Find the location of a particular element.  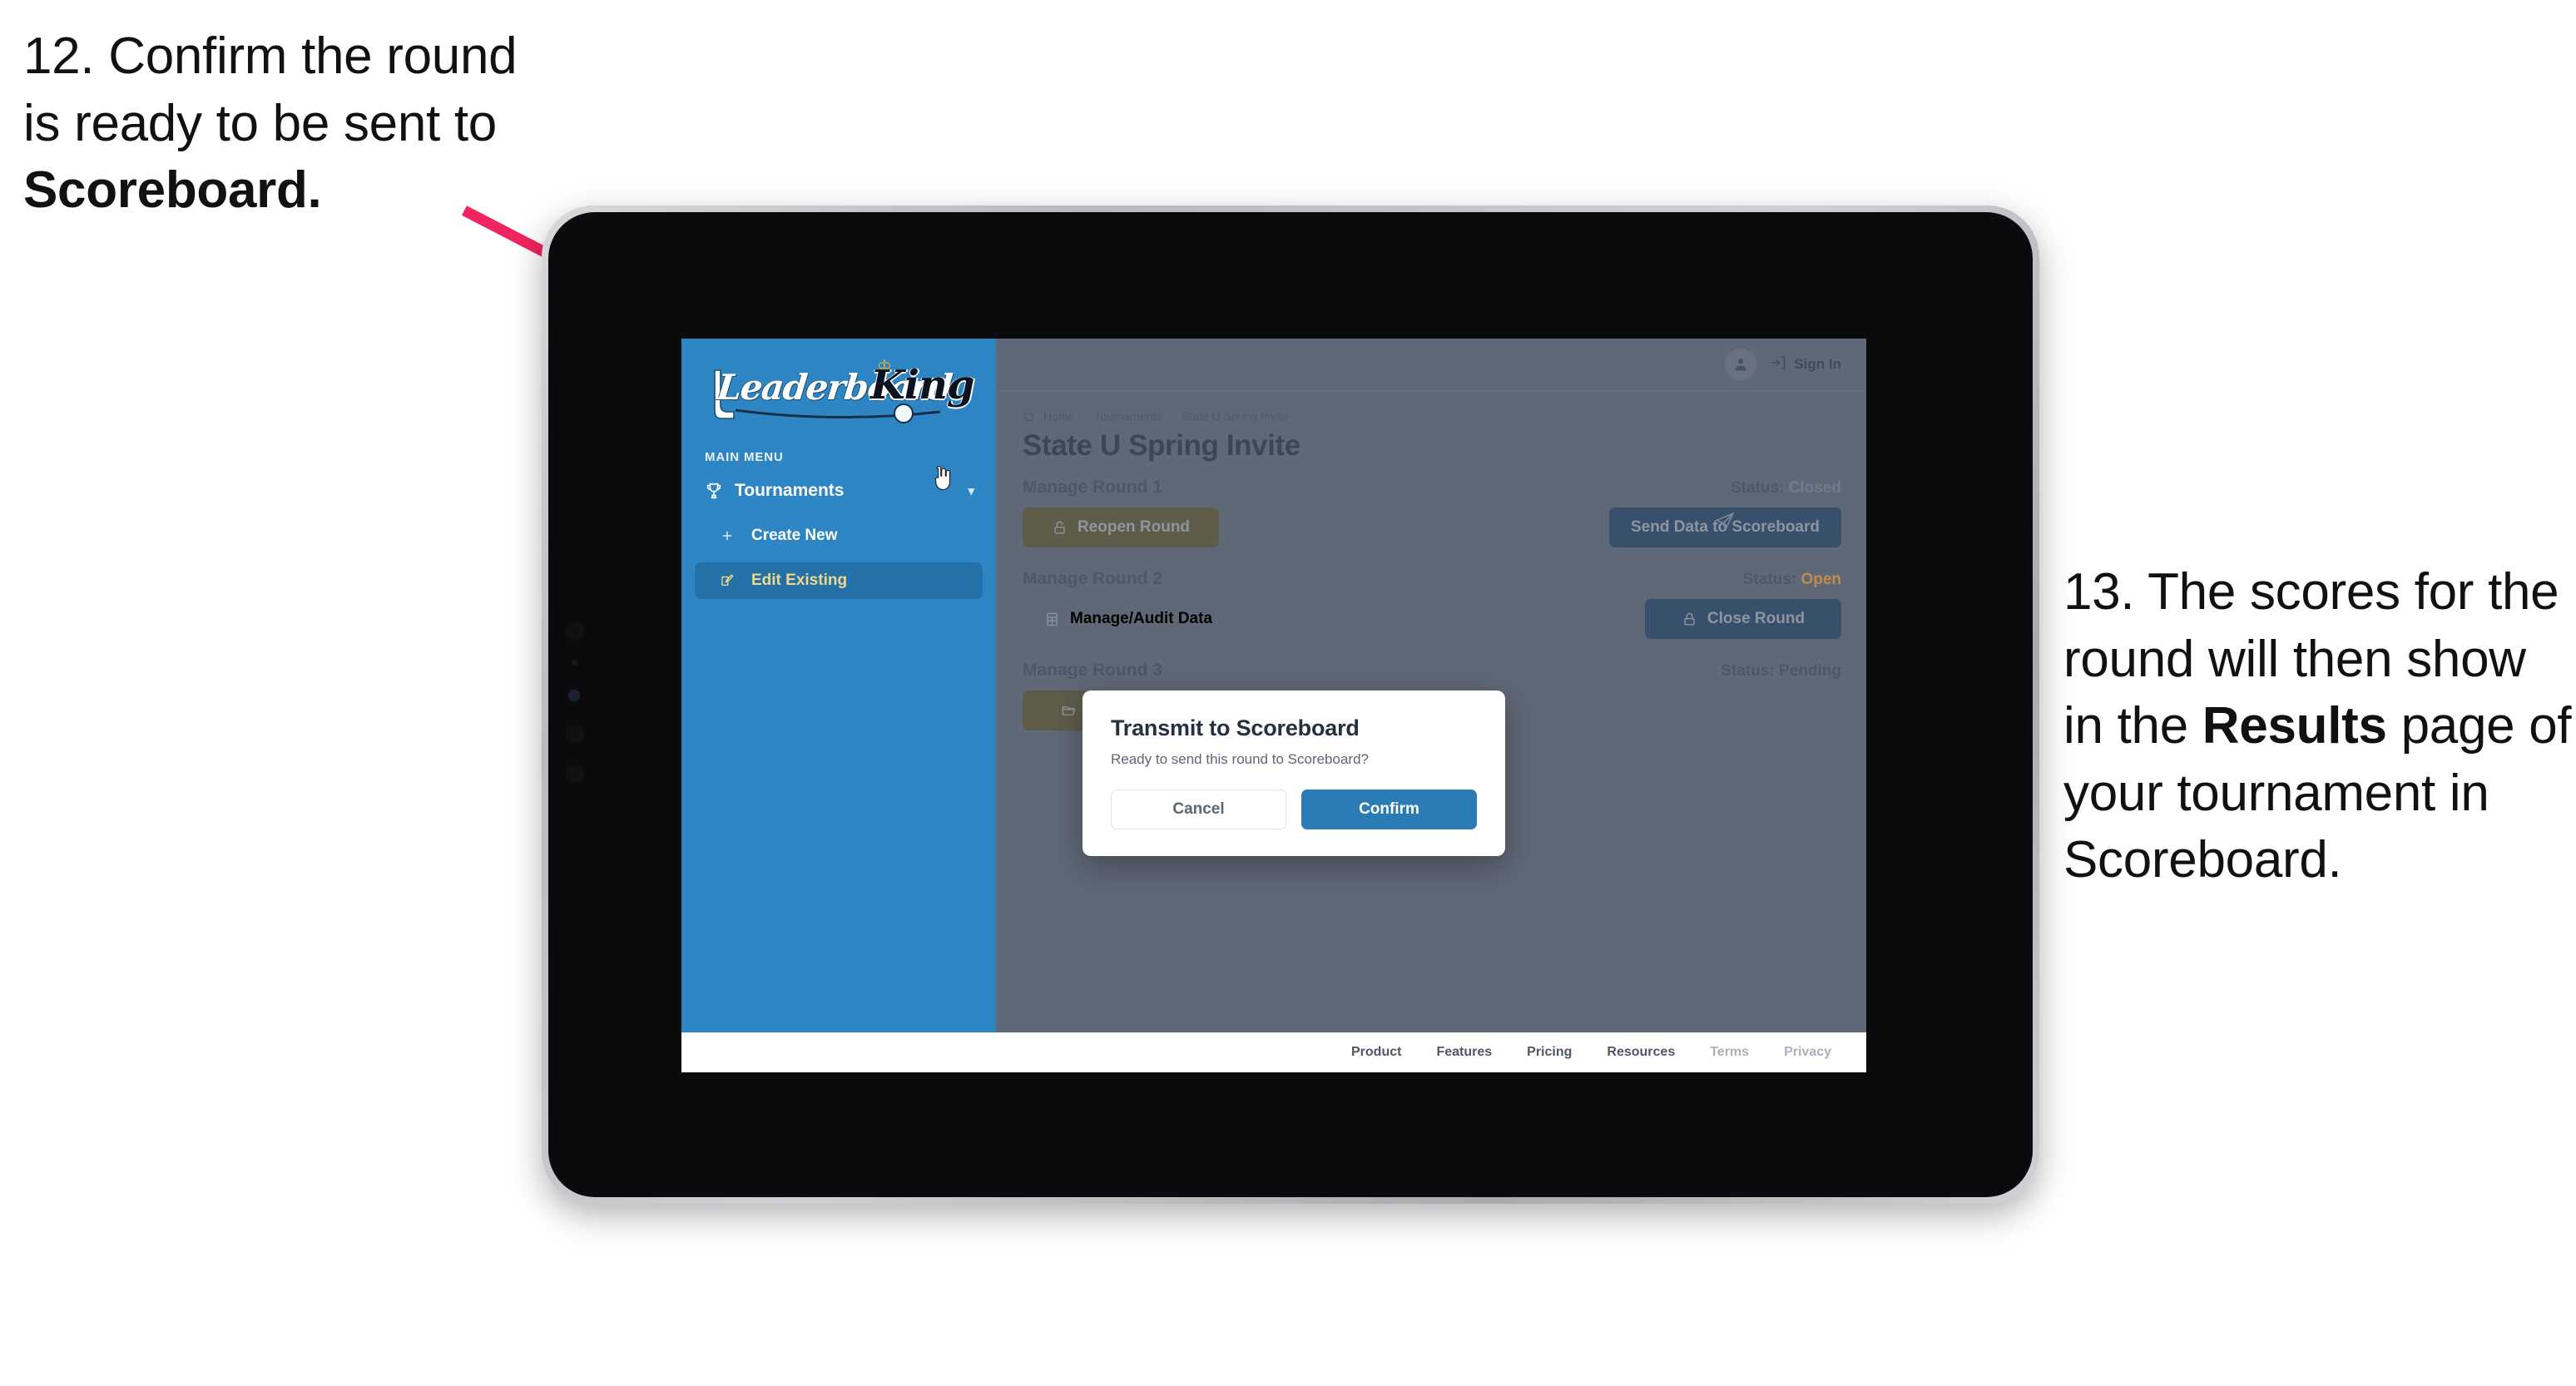

round-1-actions: Reopen Round Send Data to Scoreboard is located at coordinates (1432, 527).